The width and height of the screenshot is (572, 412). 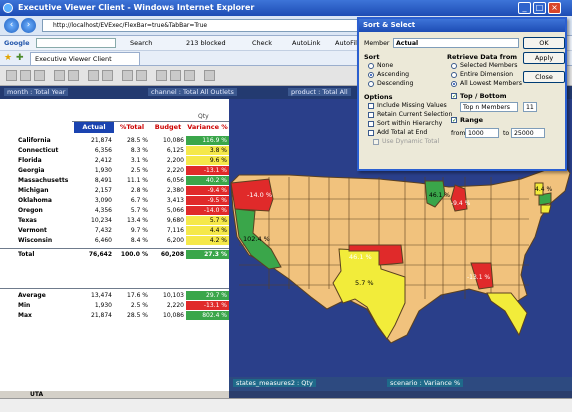 I want to click on cell-budget: 5,066, so click(x=168, y=210).